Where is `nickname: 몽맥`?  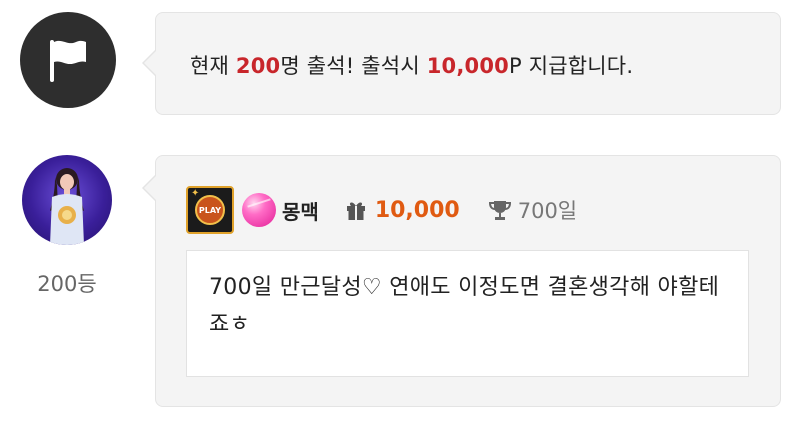 nickname: 몽맥 is located at coordinates (300, 210).